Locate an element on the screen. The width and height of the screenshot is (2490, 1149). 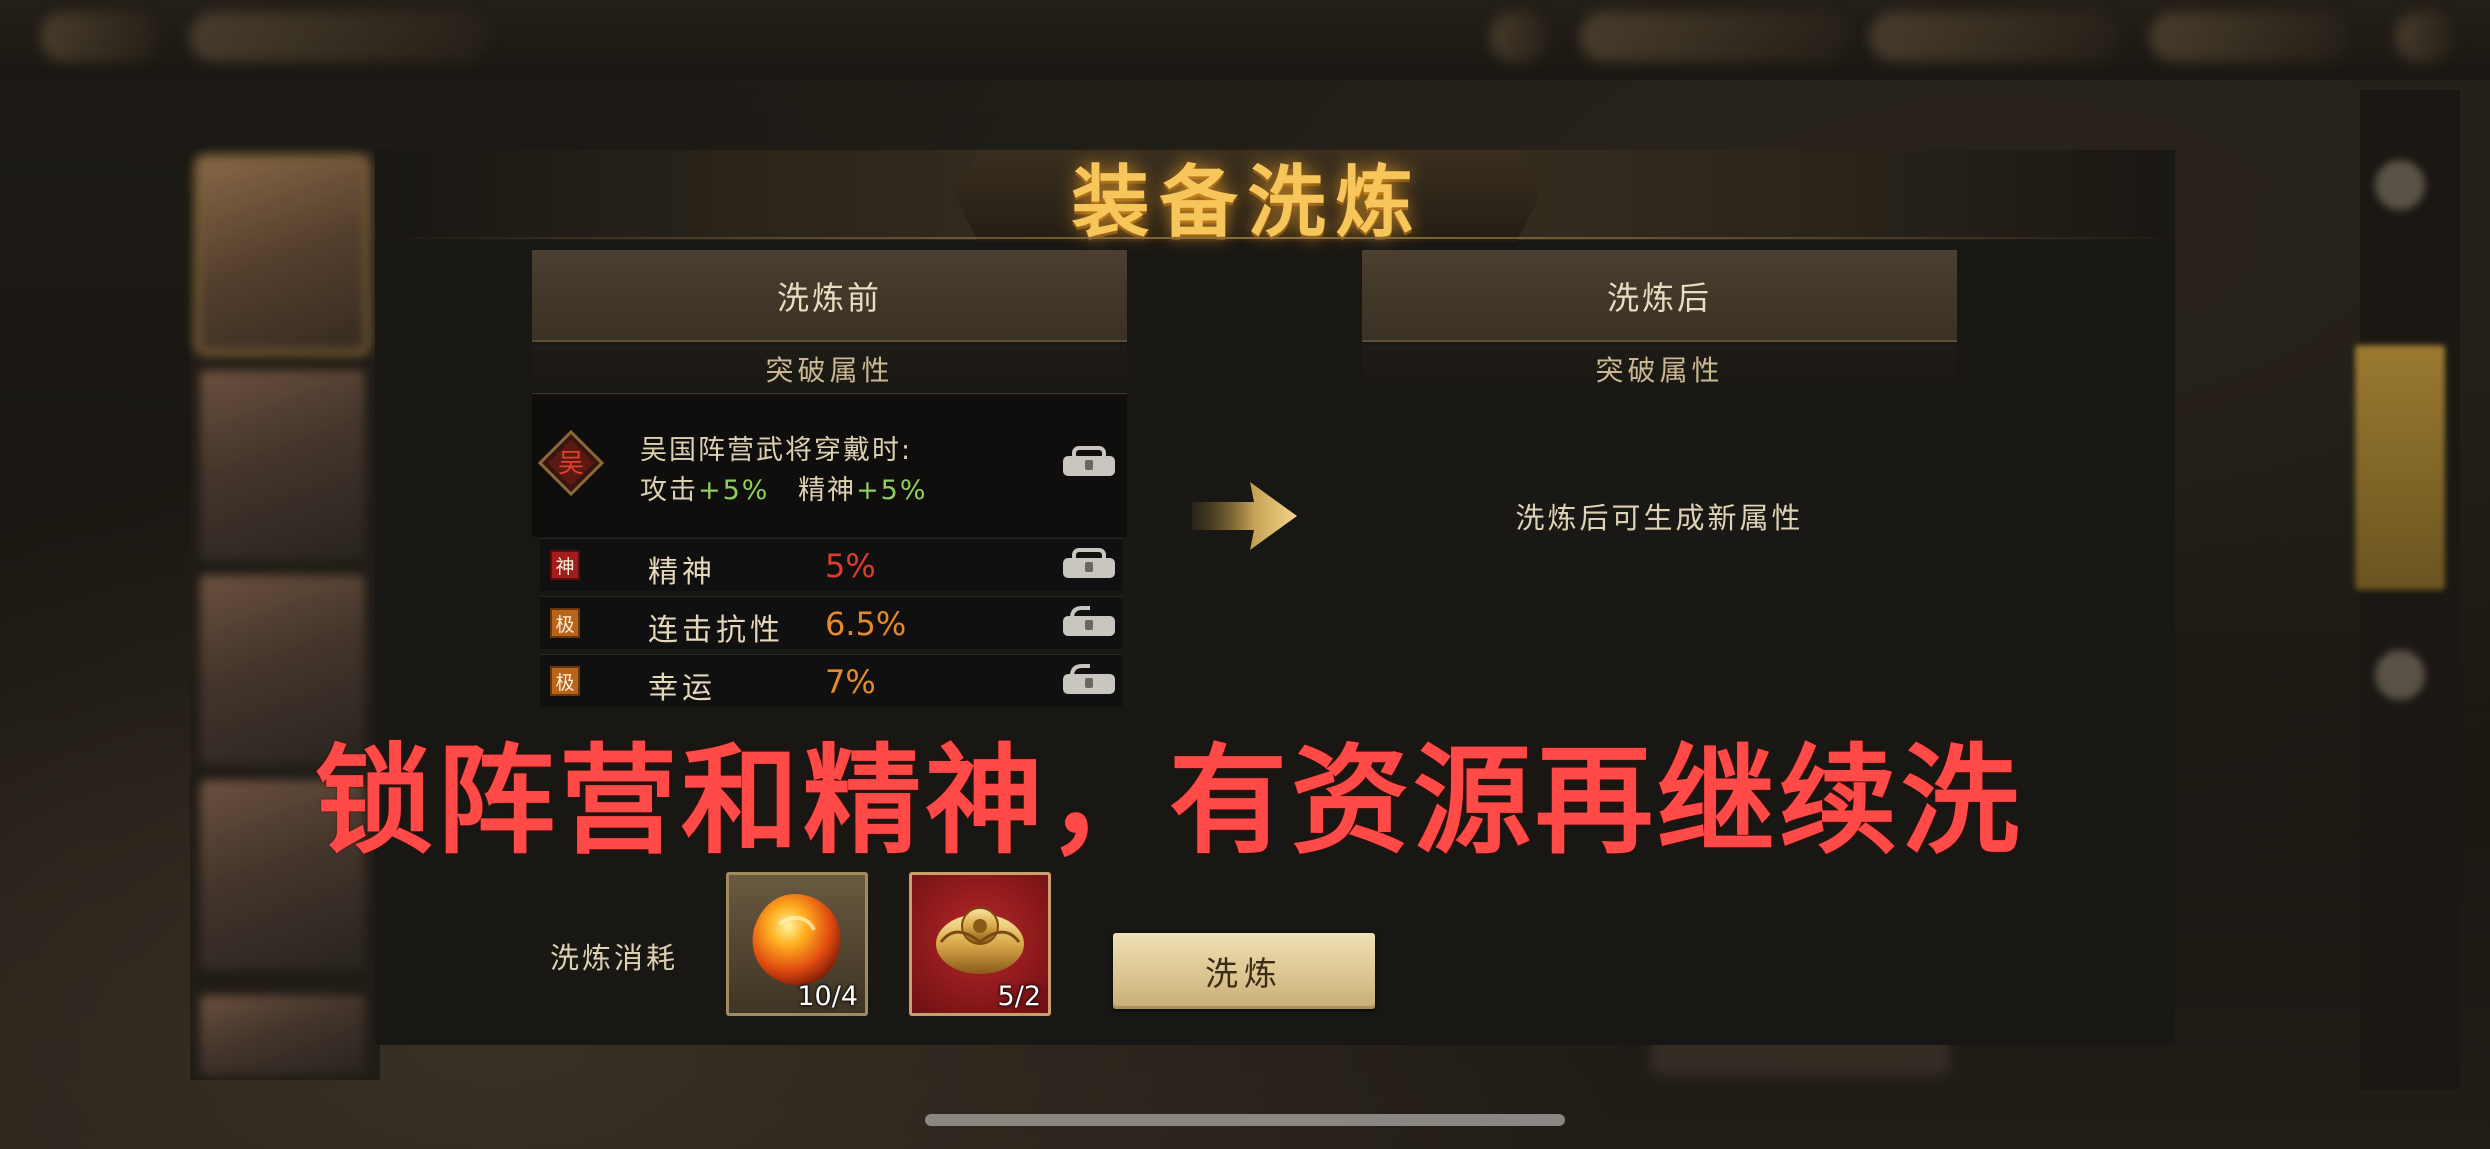
side-menu-tab-active is located at coordinates (2400, 467).